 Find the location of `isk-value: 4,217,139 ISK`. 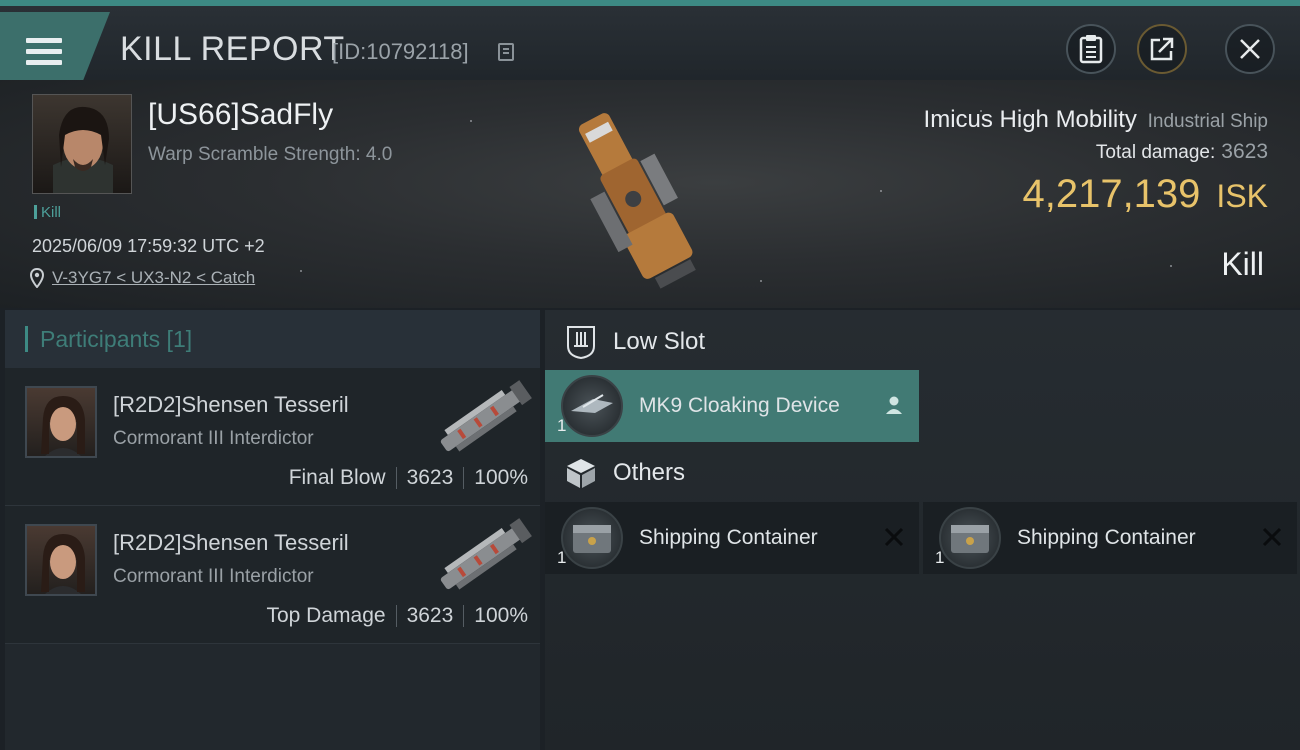

isk-value: 4,217,139 ISK is located at coordinates (1145, 194).